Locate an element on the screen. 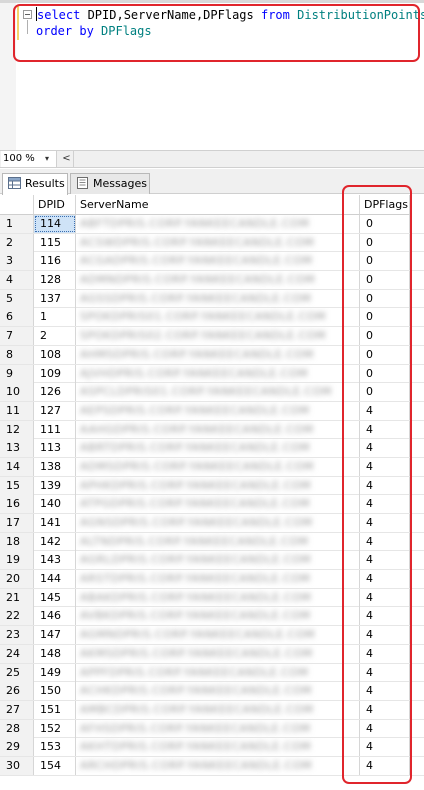 This screenshot has height=790, width=424. servername-value-redacted: APPFDPRIS.CORP.YANKEECANDLE.COM is located at coordinates (194, 672).